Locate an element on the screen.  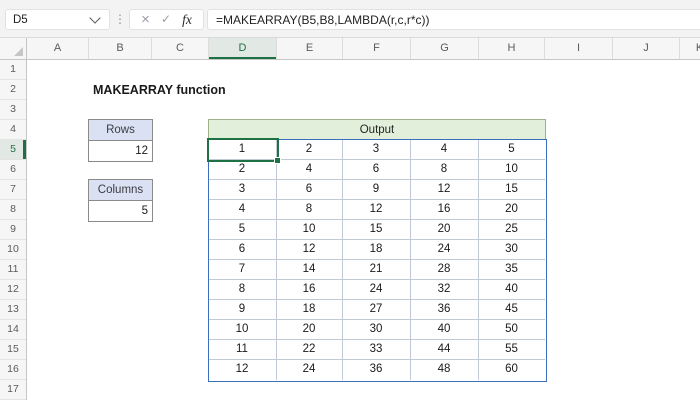
output-cell: 5 is located at coordinates (511, 150).